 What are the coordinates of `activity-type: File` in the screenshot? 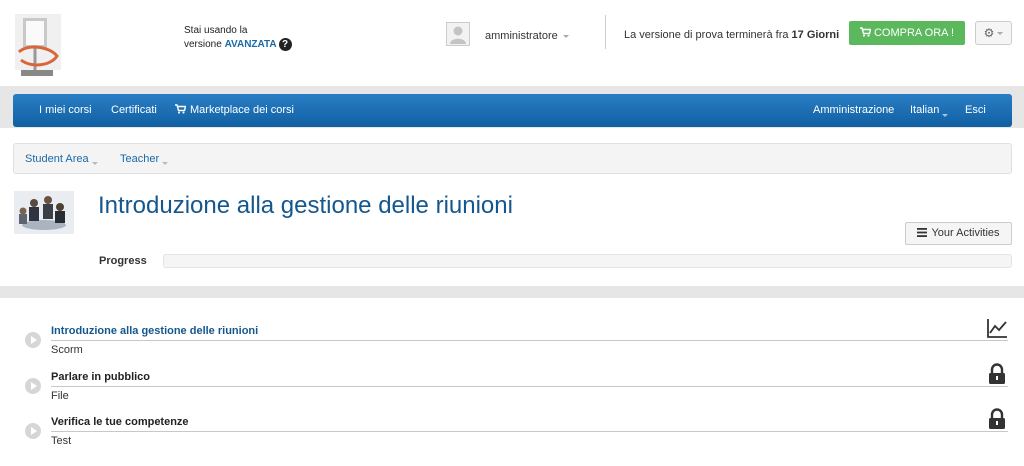 It's located at (60, 396).